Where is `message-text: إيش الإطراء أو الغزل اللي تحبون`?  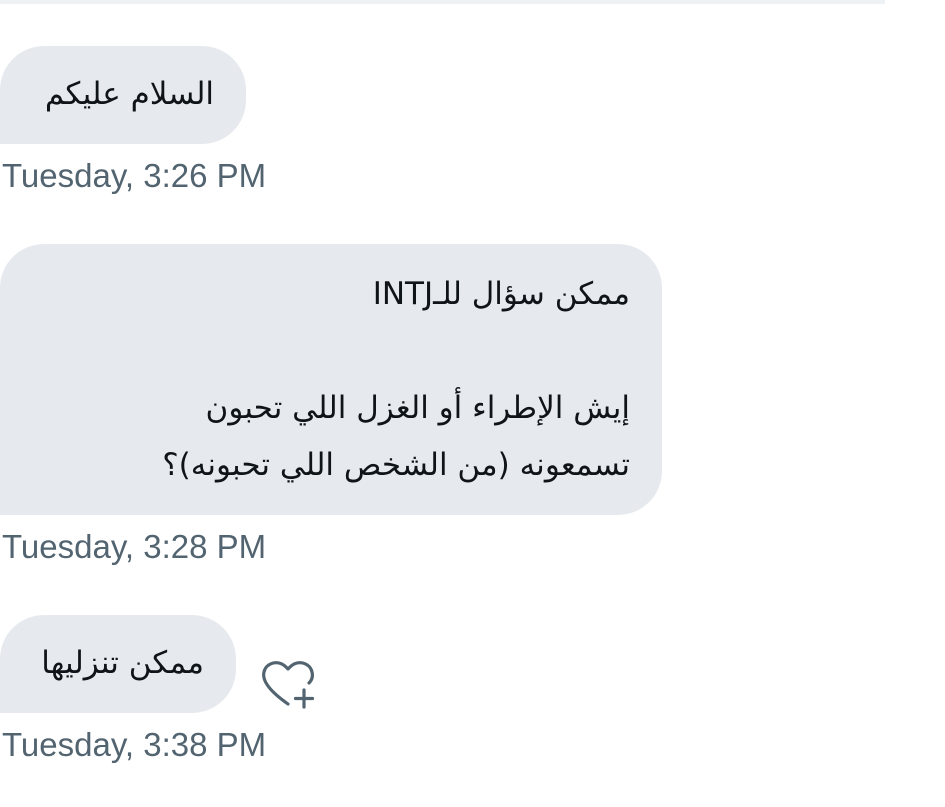
message-text: إيش الإطراء أو الغزل اللي تحبون is located at coordinates (417, 408).